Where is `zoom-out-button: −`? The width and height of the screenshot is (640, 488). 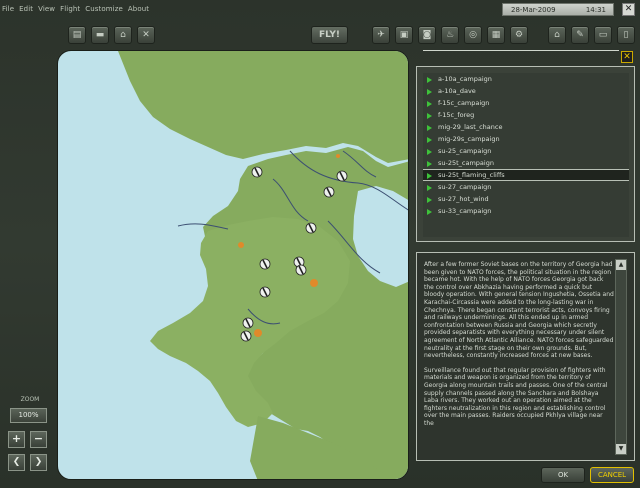
zoom-out-button: − is located at coordinates (38, 439).